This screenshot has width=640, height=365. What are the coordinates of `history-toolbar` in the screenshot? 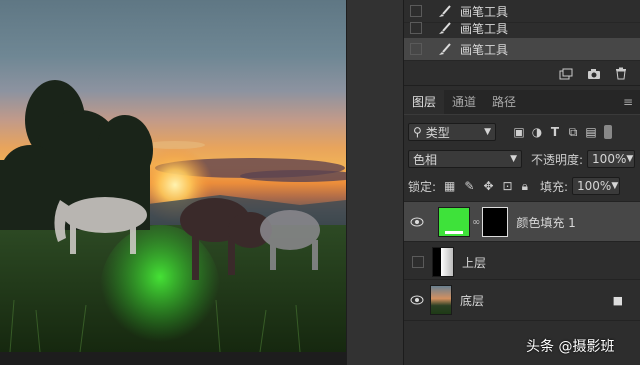 It's located at (522, 74).